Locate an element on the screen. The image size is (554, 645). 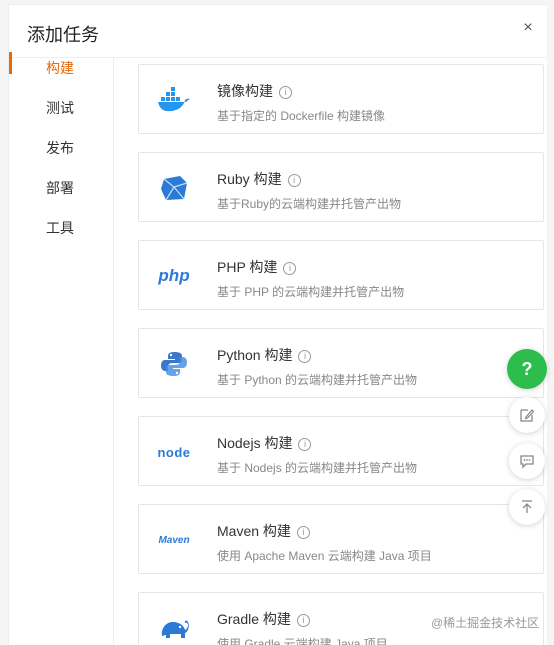
task-card-nodejs-build: node Nodejs 构建 i 基于 Nodejs 的云端构建并托管产出物 is located at coordinates (341, 451).